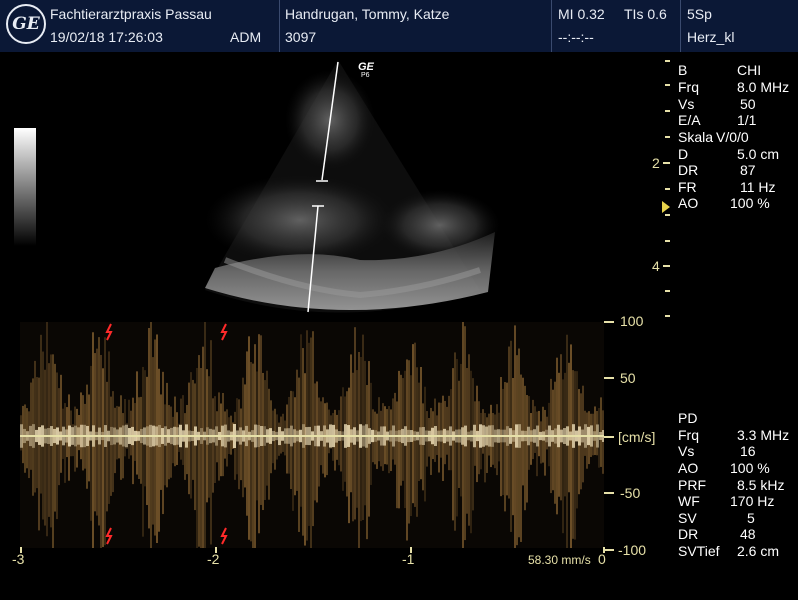 Image resolution: width=798 pixels, height=600 pixels. Describe the element at coordinates (632, 550) in the screenshot. I see `velocity-label-minus-100: -100` at that location.